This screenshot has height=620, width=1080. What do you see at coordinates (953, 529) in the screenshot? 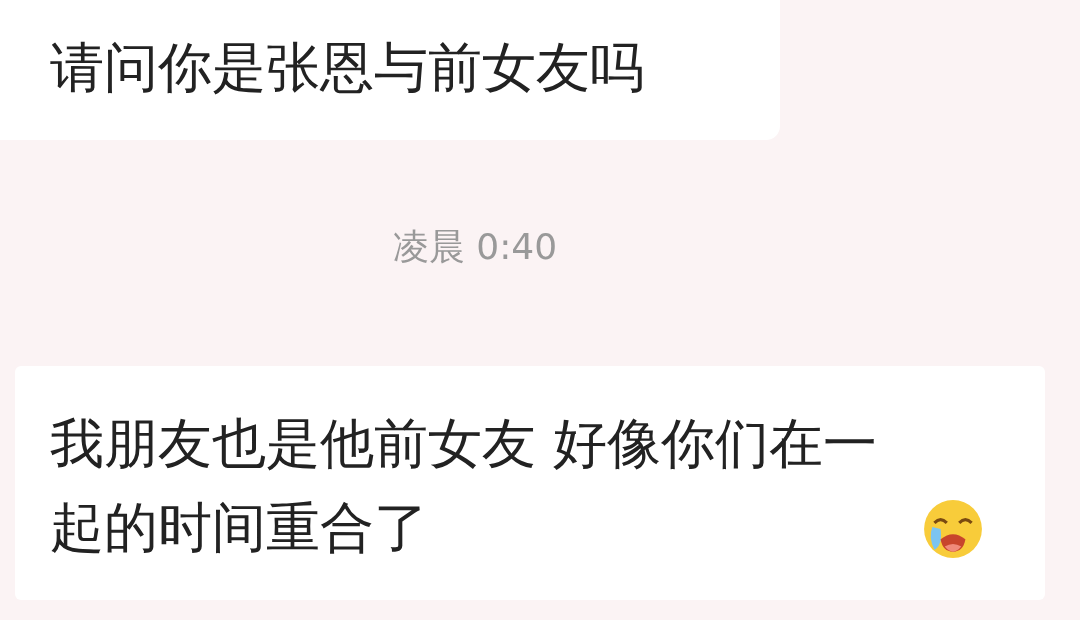
I see `crying-face-icon` at bounding box center [953, 529].